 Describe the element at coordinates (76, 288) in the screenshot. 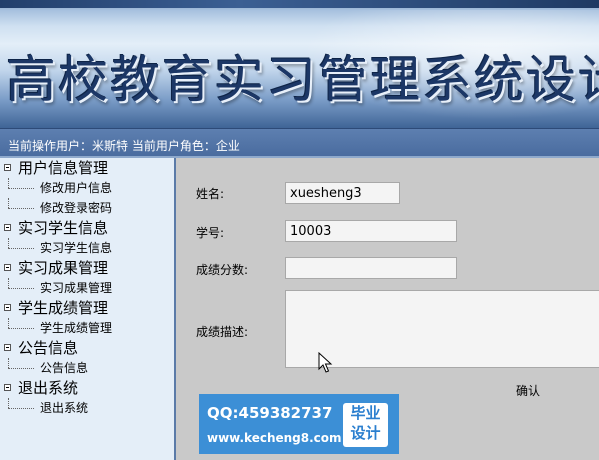

I see `nav-item-label: 实习成果管理` at that location.